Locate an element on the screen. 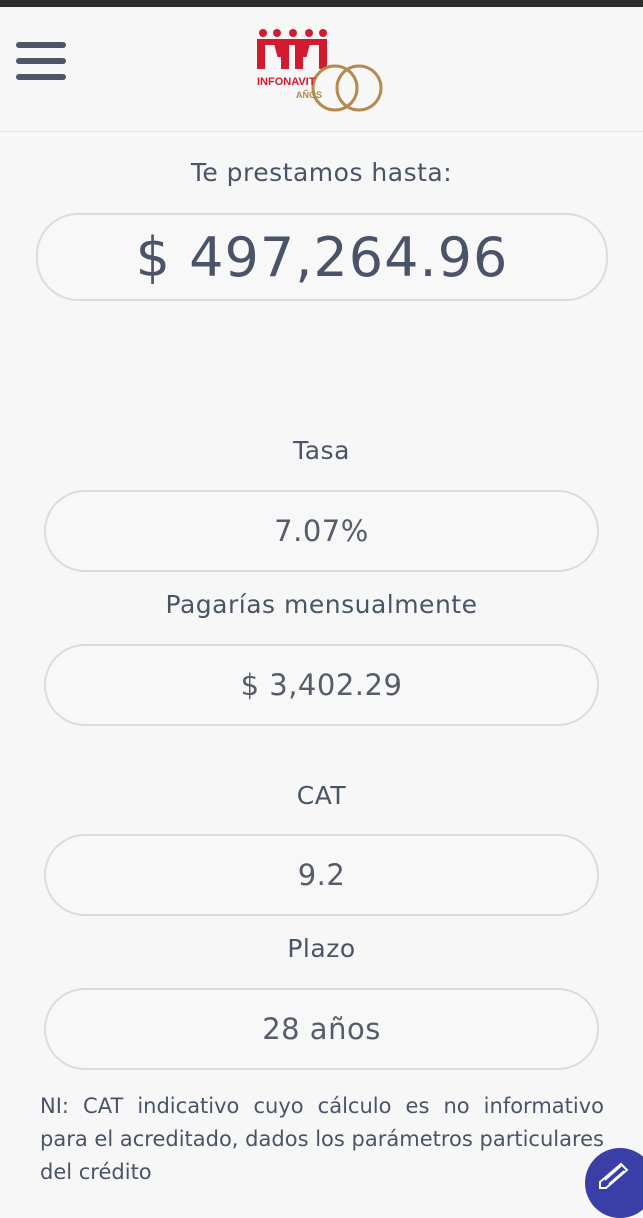  loan-amount-field: $ 497,264.96 is located at coordinates (322, 257).